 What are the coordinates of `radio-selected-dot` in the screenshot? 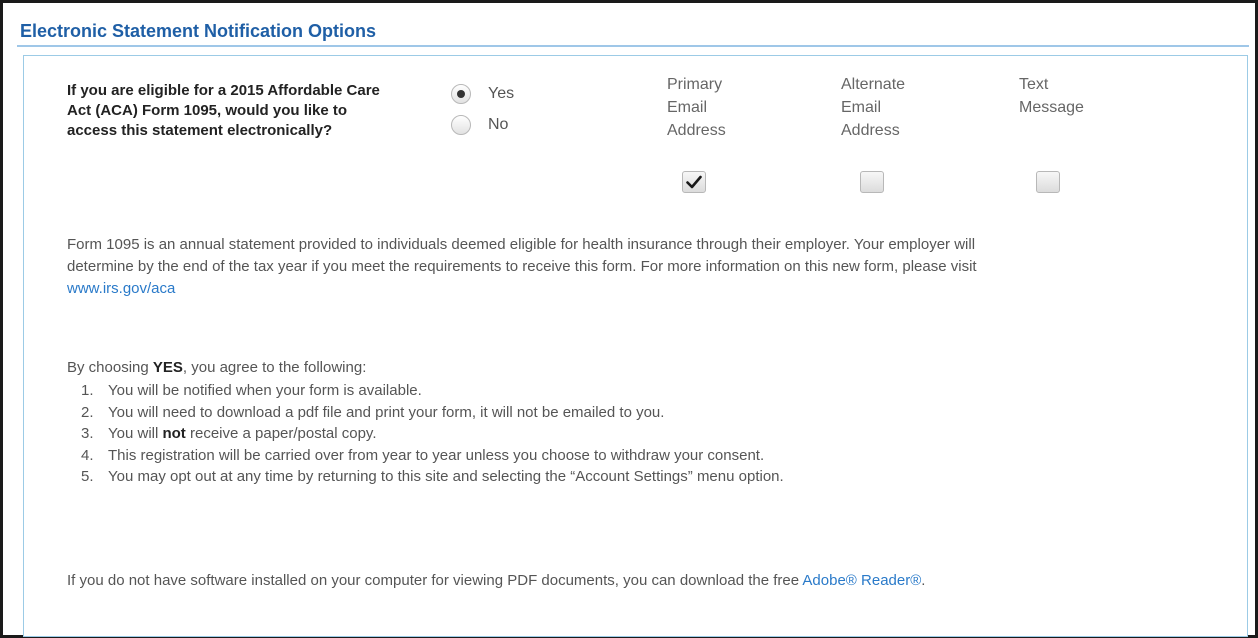 It's located at (461, 94).